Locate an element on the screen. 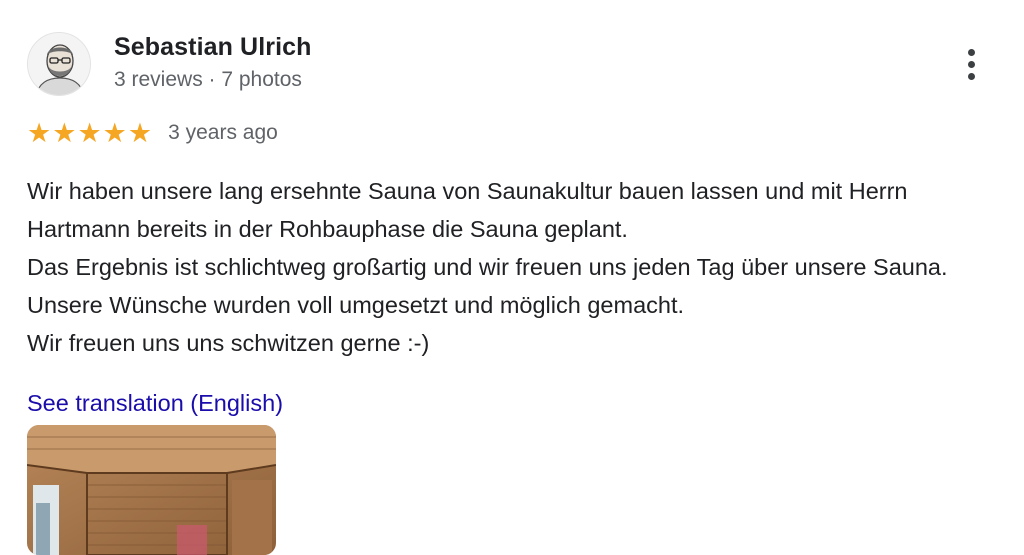  review-photo is located at coordinates (151, 490).